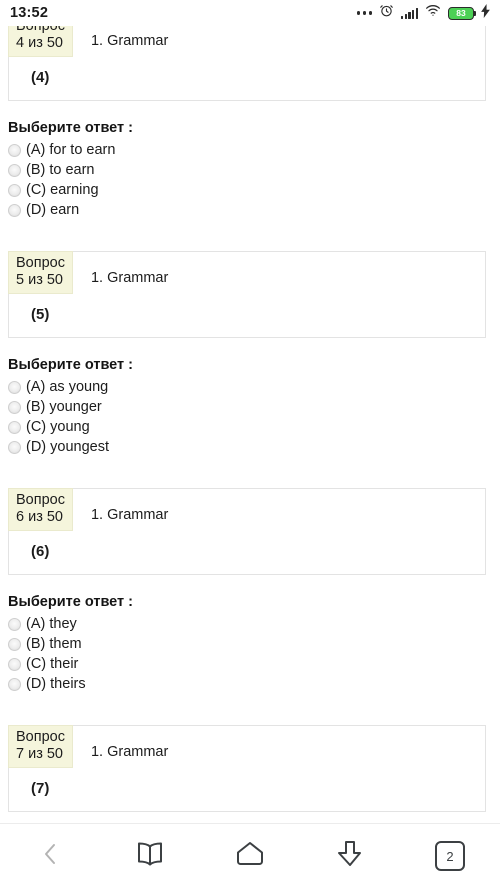 Image resolution: width=500 pixels, height=888 pixels. What do you see at coordinates (40, 314) in the screenshot?
I see `question-text: (5)` at bounding box center [40, 314].